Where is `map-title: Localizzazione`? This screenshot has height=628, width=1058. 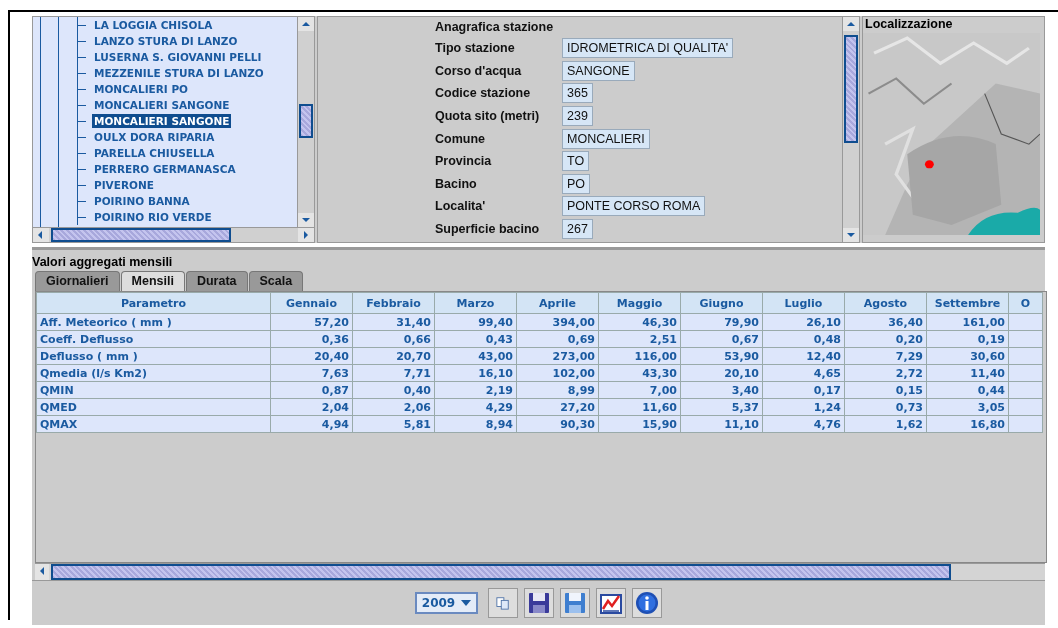
map-title: Localizzazione is located at coordinates (909, 25).